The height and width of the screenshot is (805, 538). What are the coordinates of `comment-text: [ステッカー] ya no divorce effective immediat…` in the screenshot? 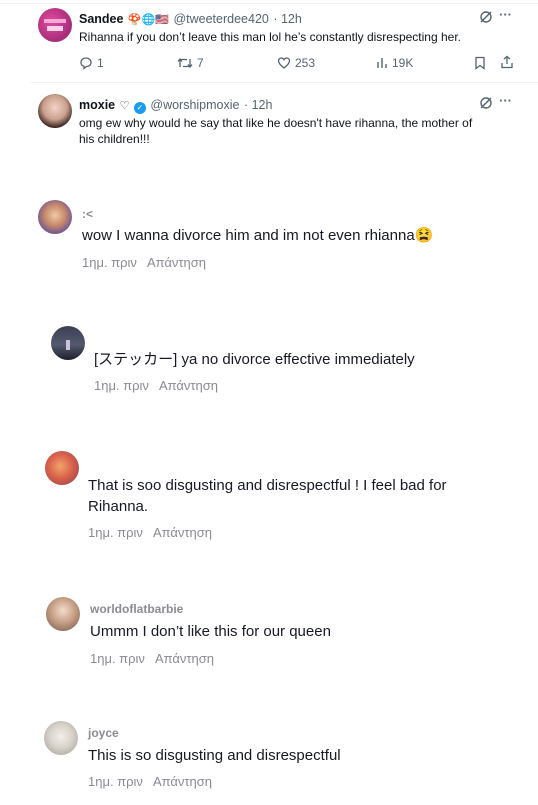 It's located at (254, 359).